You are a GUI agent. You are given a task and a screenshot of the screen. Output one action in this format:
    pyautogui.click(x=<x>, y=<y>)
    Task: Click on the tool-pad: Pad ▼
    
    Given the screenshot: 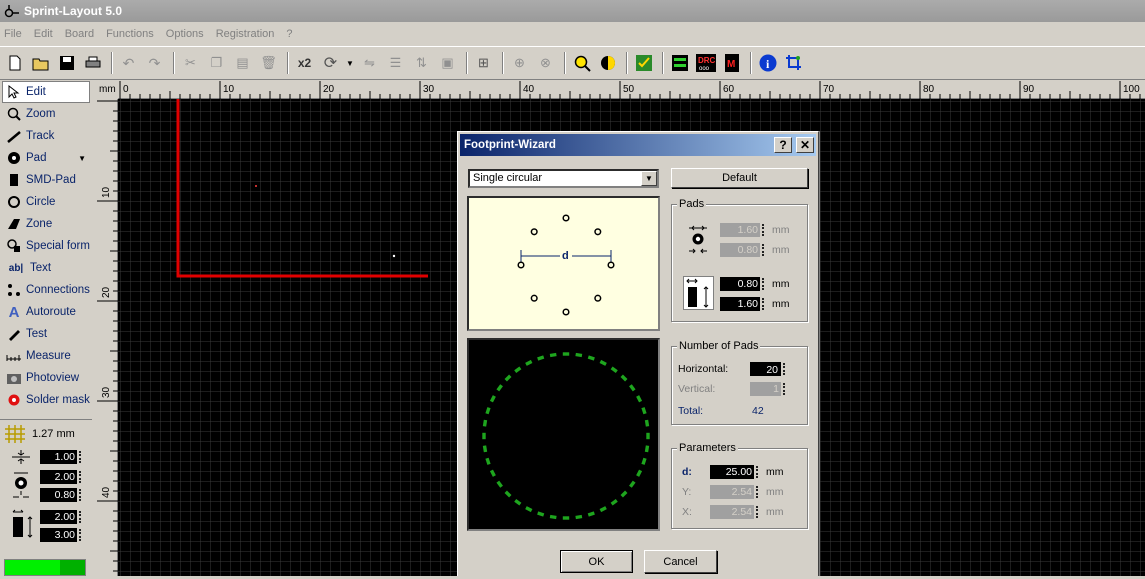 What is the action you would take?
    pyautogui.click(x=46, y=158)
    